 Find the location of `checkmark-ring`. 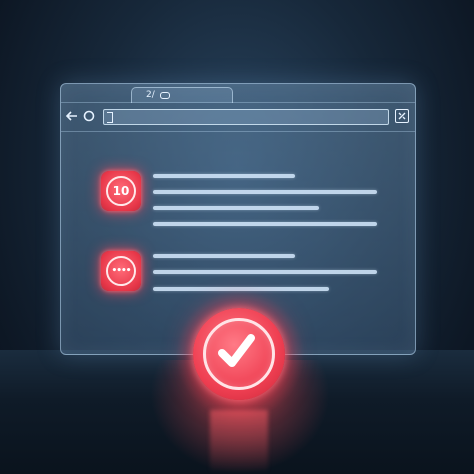

checkmark-ring is located at coordinates (239, 354).